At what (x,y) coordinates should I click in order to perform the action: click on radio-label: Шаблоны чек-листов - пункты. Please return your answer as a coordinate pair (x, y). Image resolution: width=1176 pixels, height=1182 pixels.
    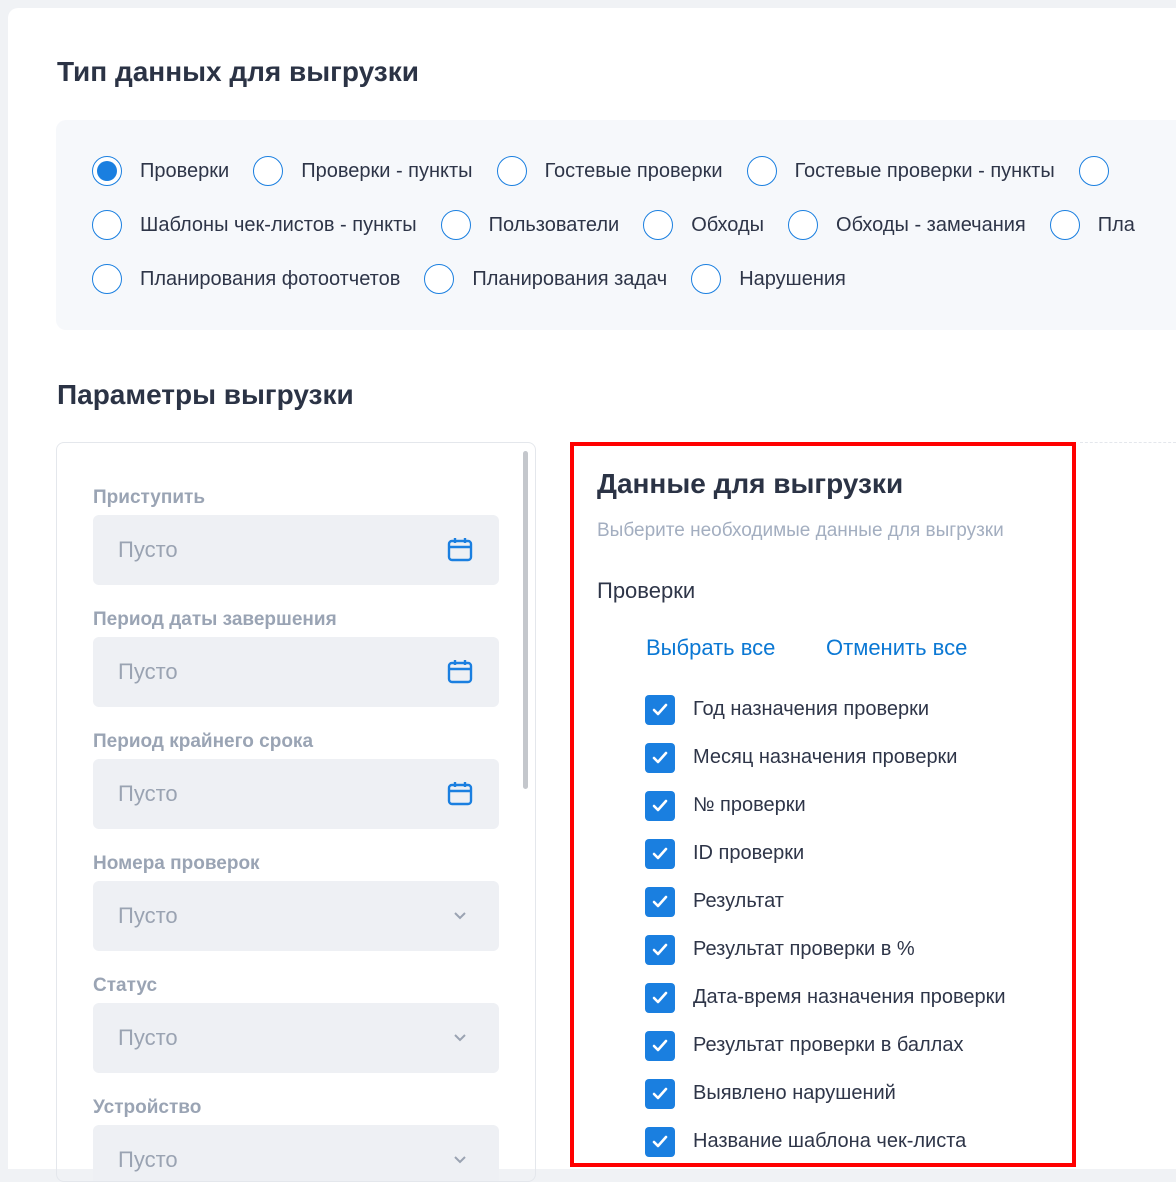
    Looking at the image, I should click on (278, 224).